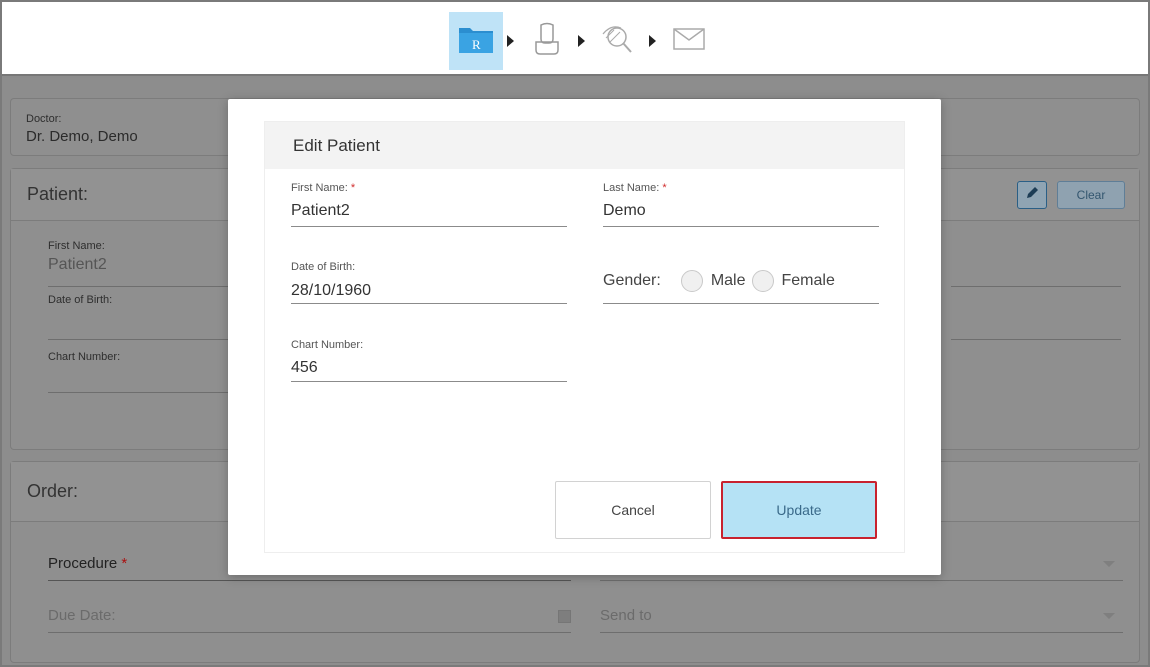 This screenshot has width=1150, height=667. Describe the element at coordinates (429, 381) in the screenshot. I see `chart-number-underline` at that location.